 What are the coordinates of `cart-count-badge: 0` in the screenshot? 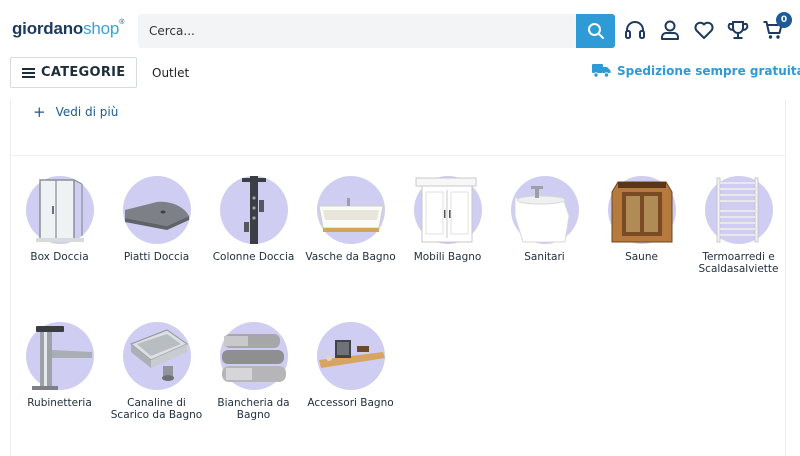 It's located at (784, 20).